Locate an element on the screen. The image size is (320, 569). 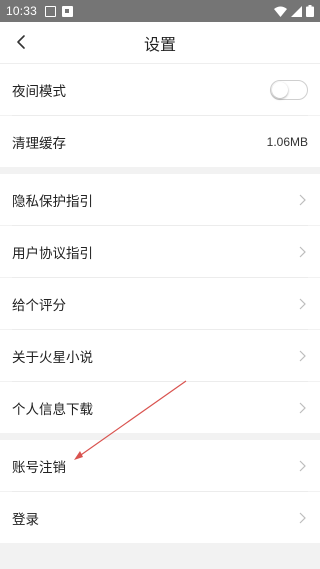
list-item-user-agreement: 用户协议指引 is located at coordinates (160, 251).